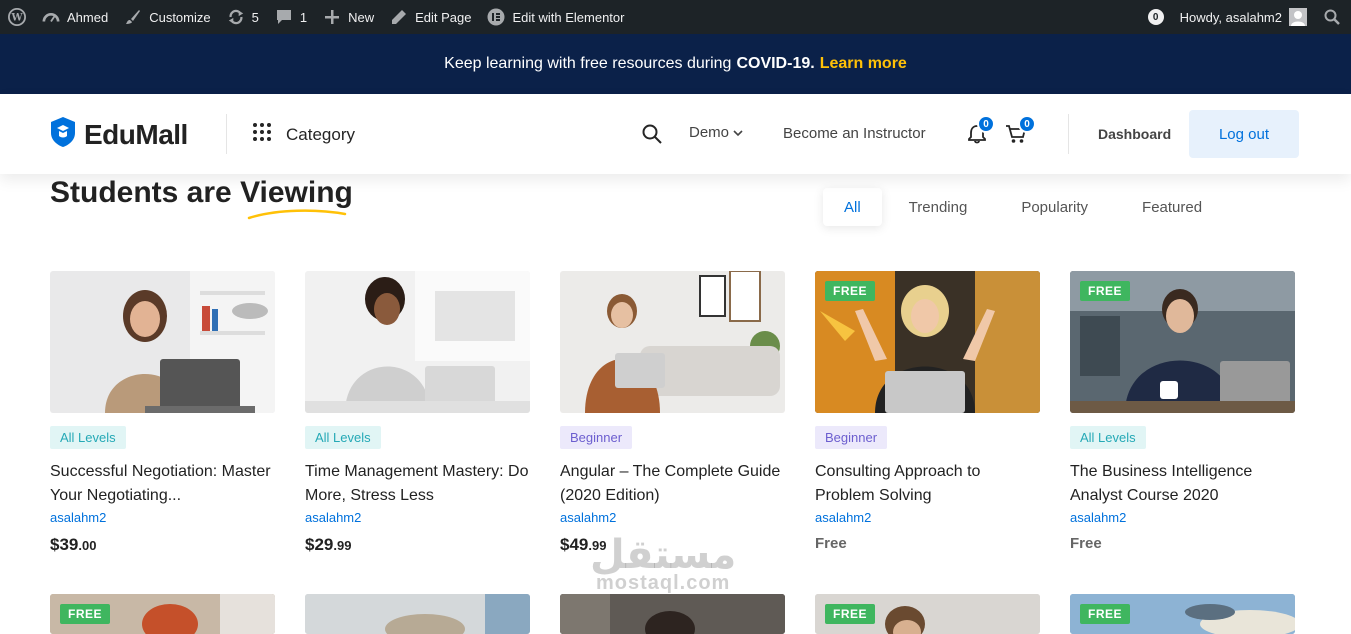  What do you see at coordinates (927, 484) in the screenshot?
I see `course-title: Consulting Approach to Problem Solving` at bounding box center [927, 484].